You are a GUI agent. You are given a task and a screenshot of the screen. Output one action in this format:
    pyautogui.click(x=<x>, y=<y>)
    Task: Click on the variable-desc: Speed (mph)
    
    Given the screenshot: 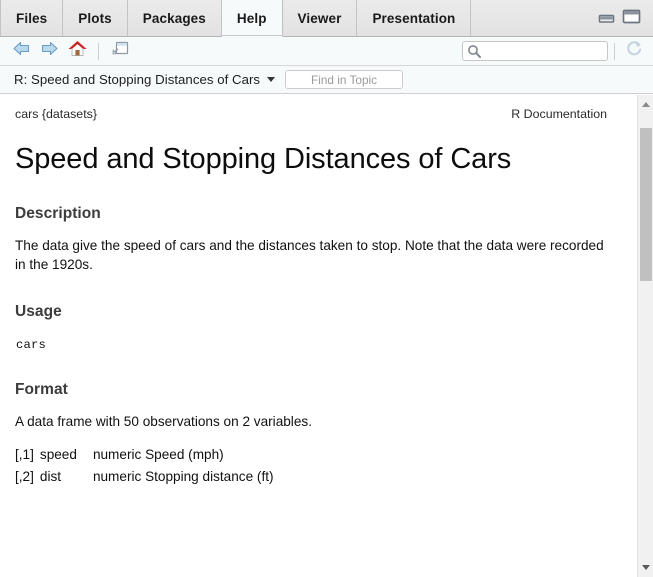 What is the action you would take?
    pyautogui.click(x=184, y=455)
    